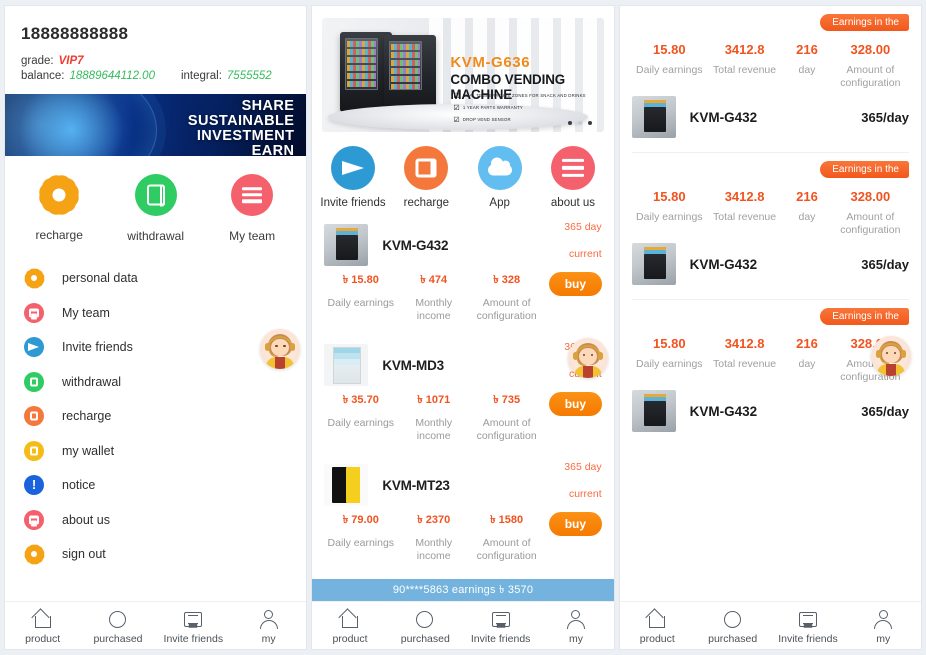 The width and height of the screenshot is (926, 655). Describe the element at coordinates (155, 382) in the screenshot. I see `menu-item-withdrawal: withdrawal` at that location.